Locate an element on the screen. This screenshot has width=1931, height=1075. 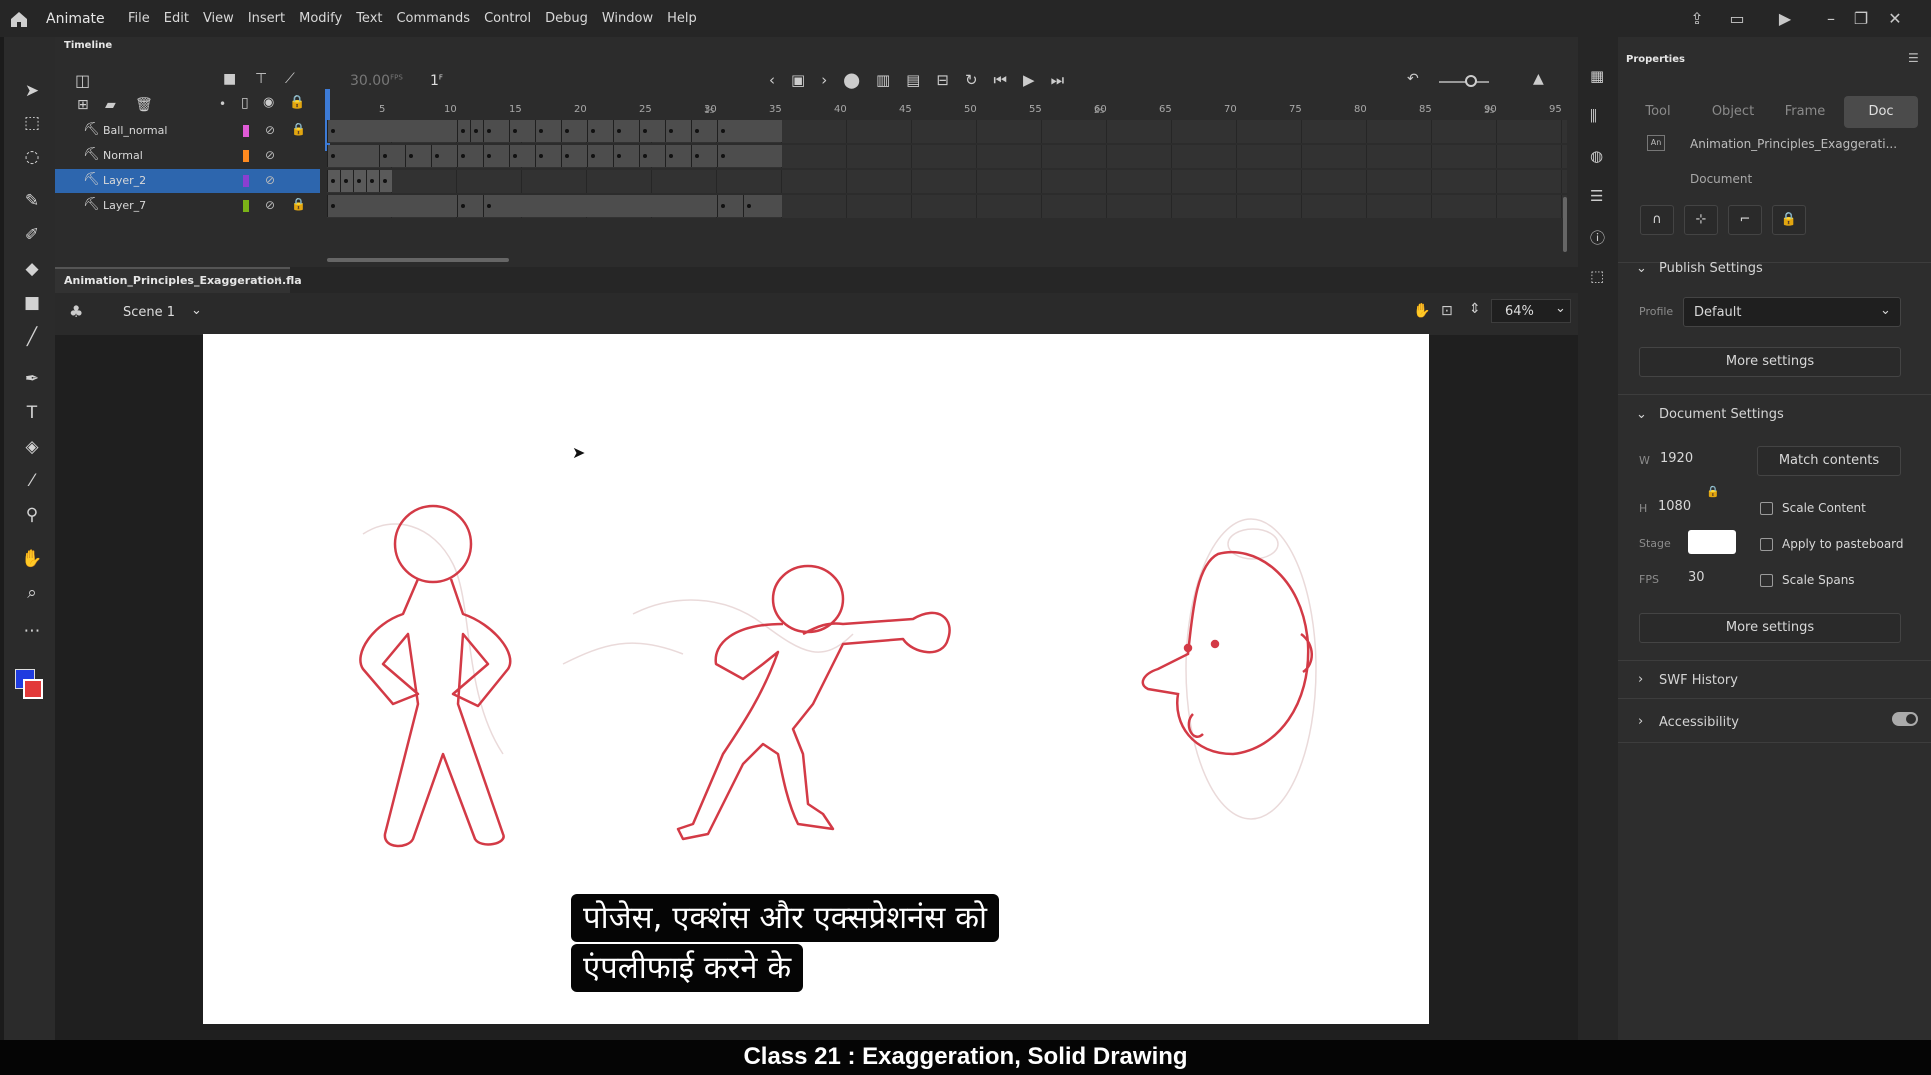
pin-tool-icon: ⚲ is located at coordinates (32, 515).